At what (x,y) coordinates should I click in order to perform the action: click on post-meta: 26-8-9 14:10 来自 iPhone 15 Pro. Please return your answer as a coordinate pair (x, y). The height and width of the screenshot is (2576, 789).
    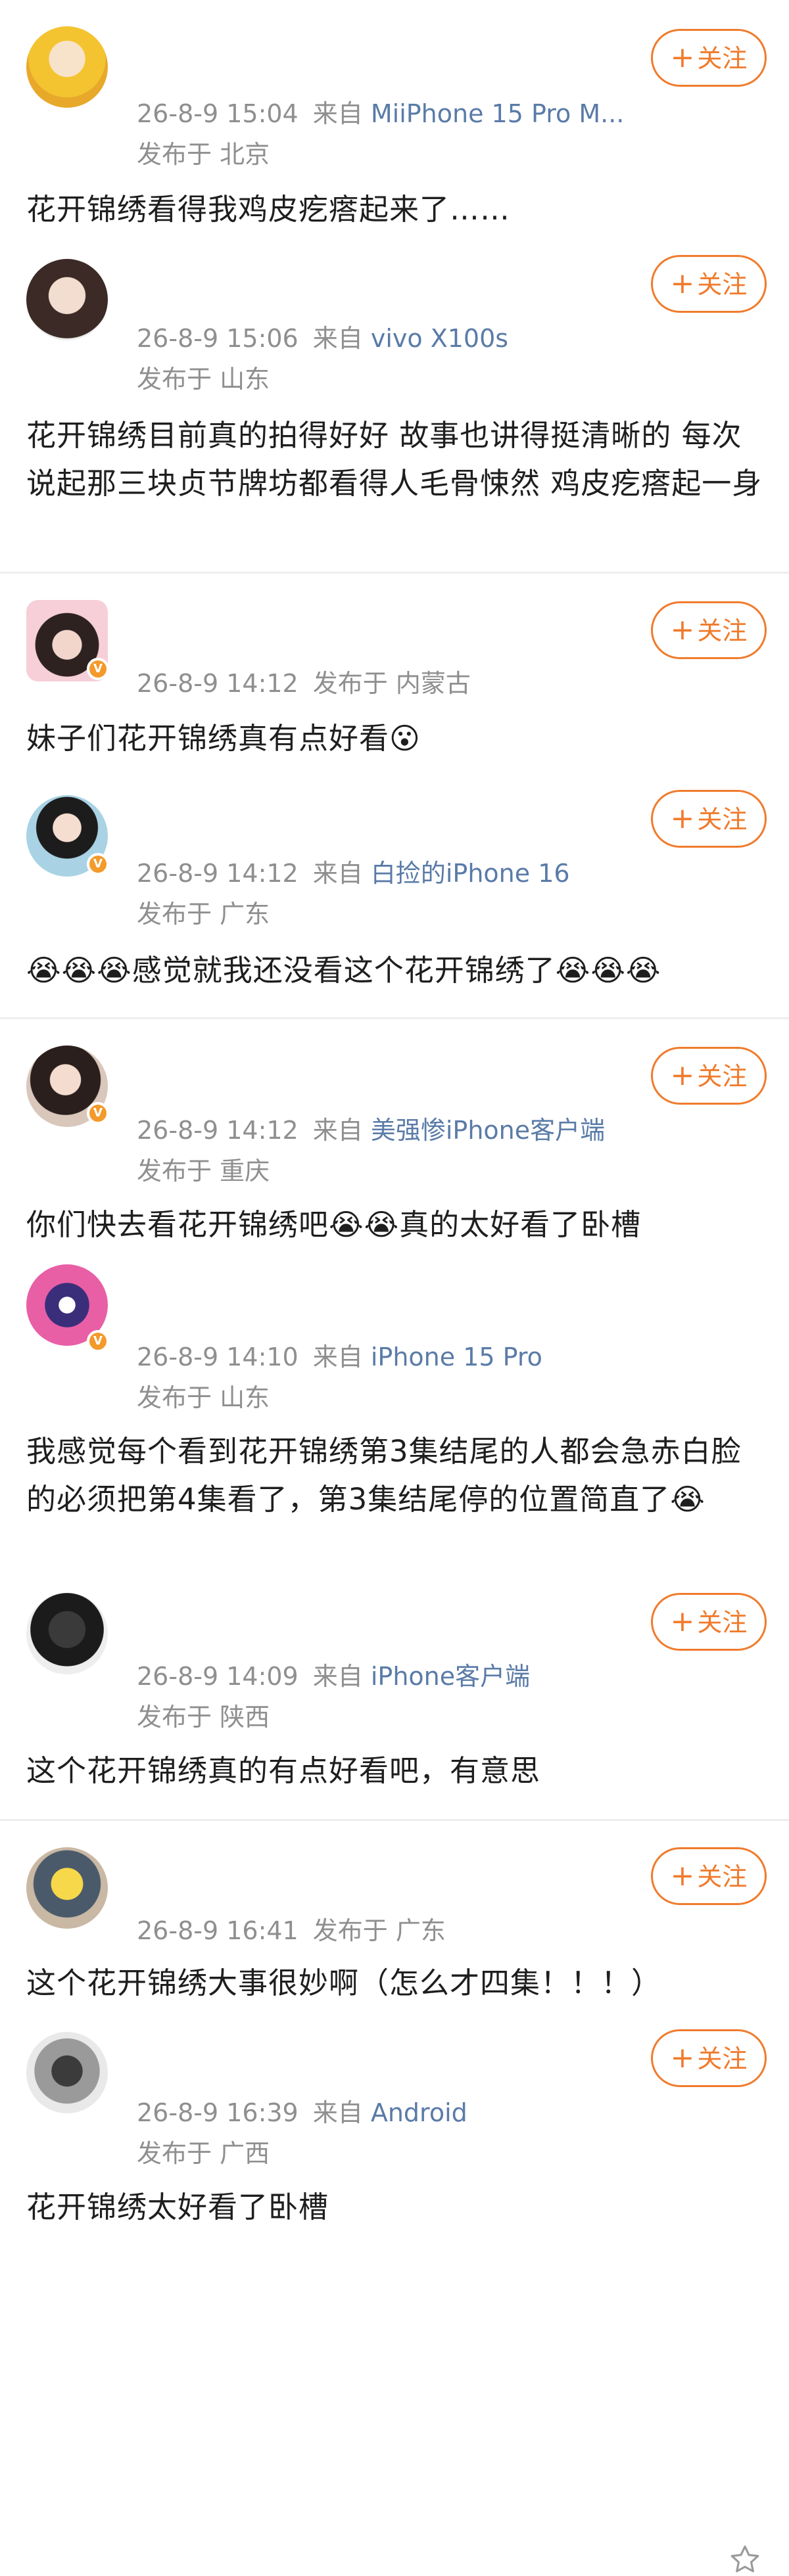
    Looking at the image, I should click on (339, 1355).